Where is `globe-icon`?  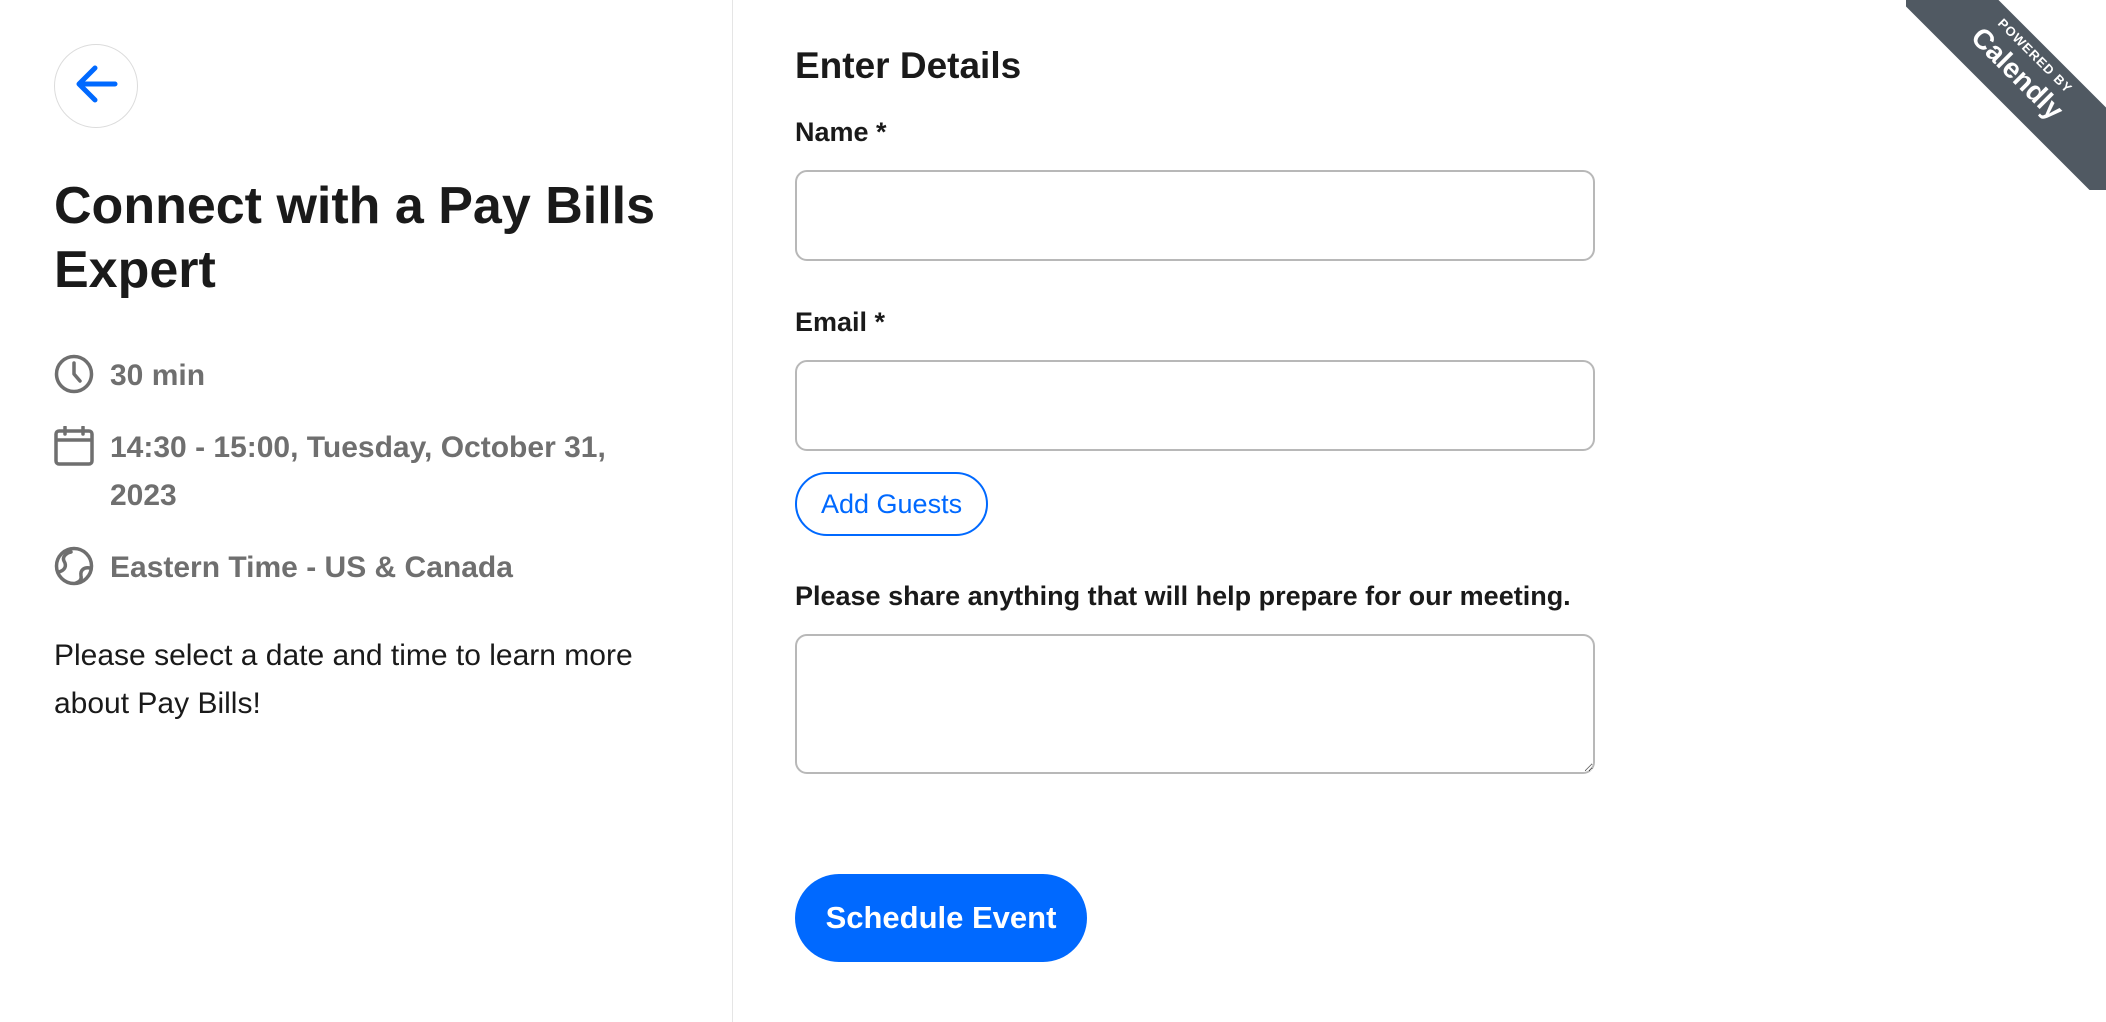
globe-icon is located at coordinates (74, 566).